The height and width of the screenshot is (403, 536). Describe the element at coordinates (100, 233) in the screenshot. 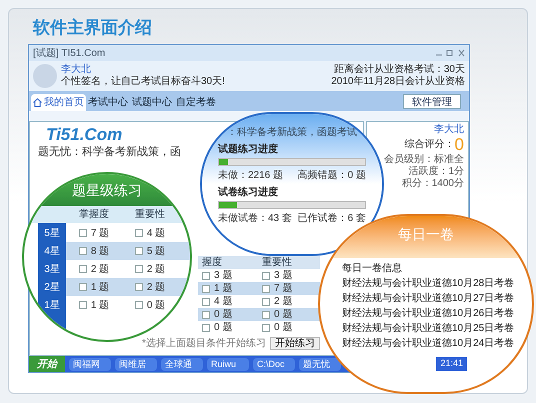

I see `table-cell-text: 7 题` at that location.